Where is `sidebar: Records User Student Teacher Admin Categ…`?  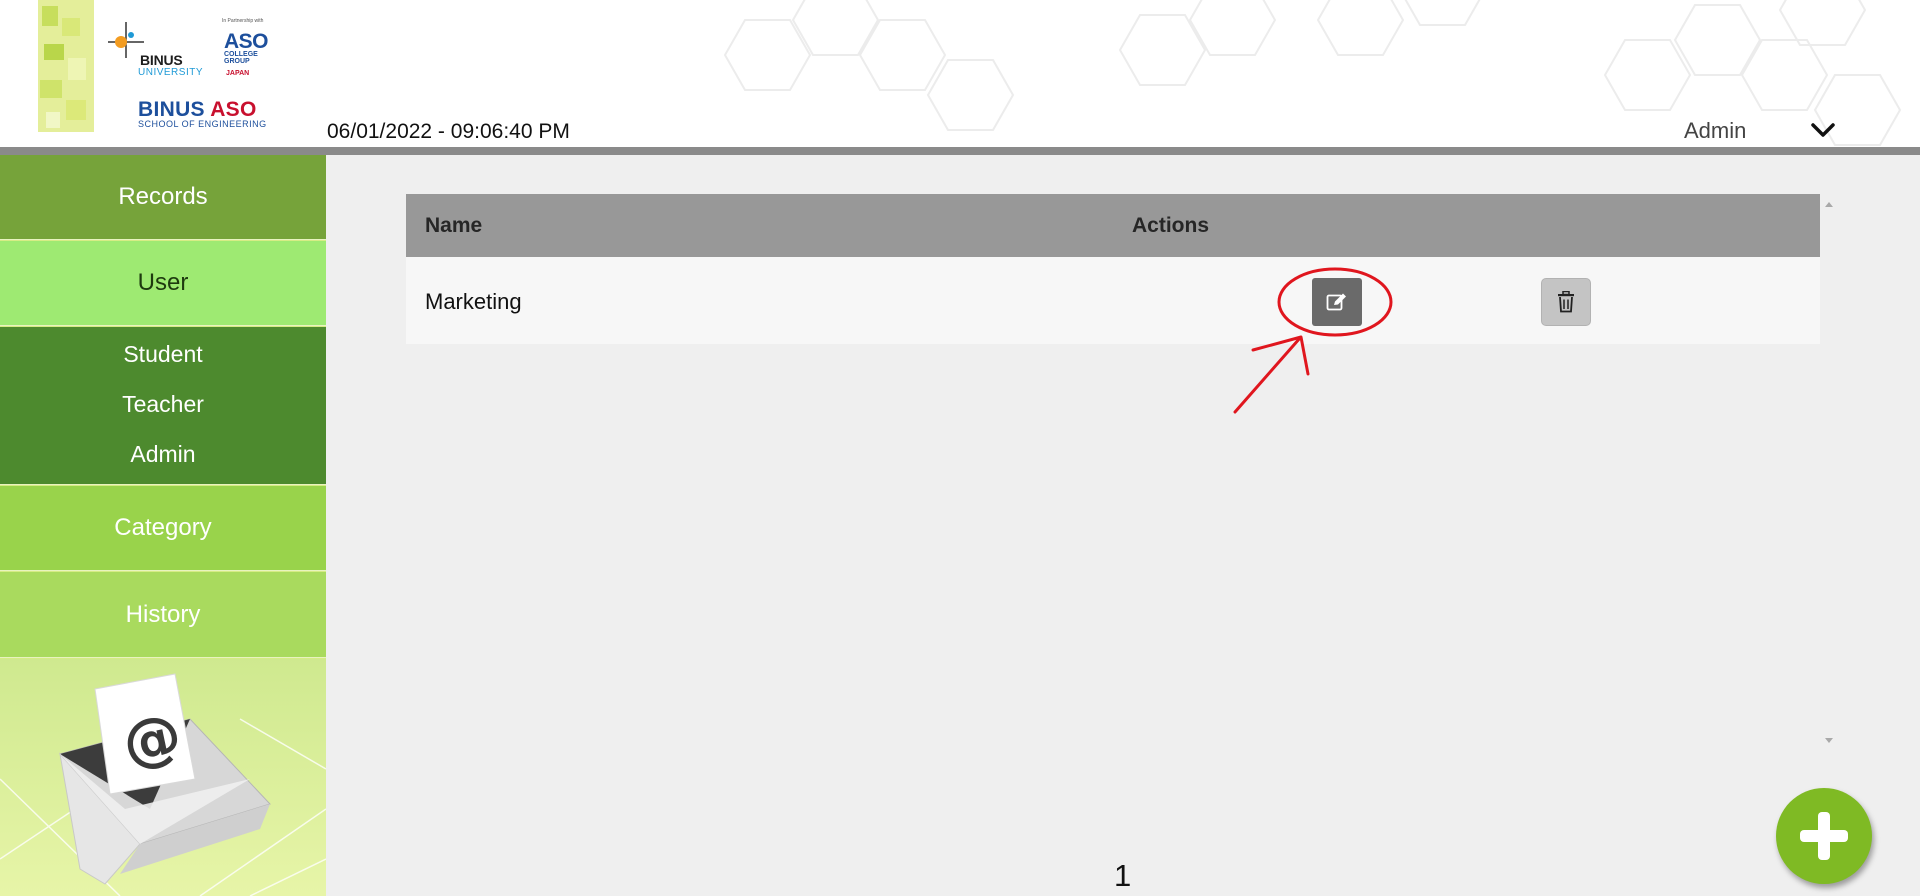 sidebar: Records User Student Teacher Admin Categ… is located at coordinates (163, 525).